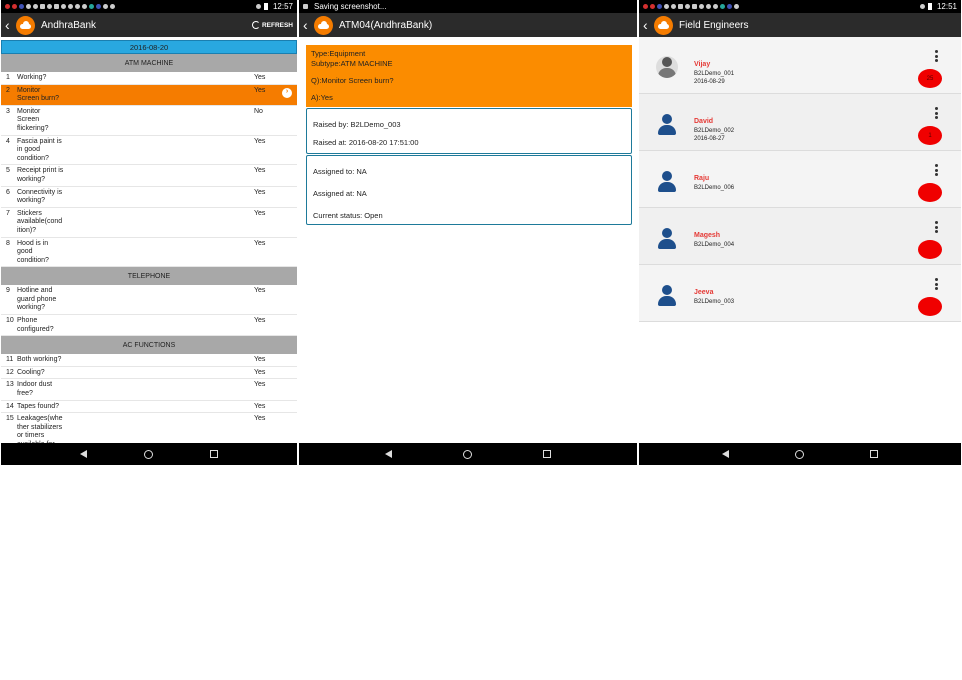  I want to click on notification-icons, so click(781, 6).